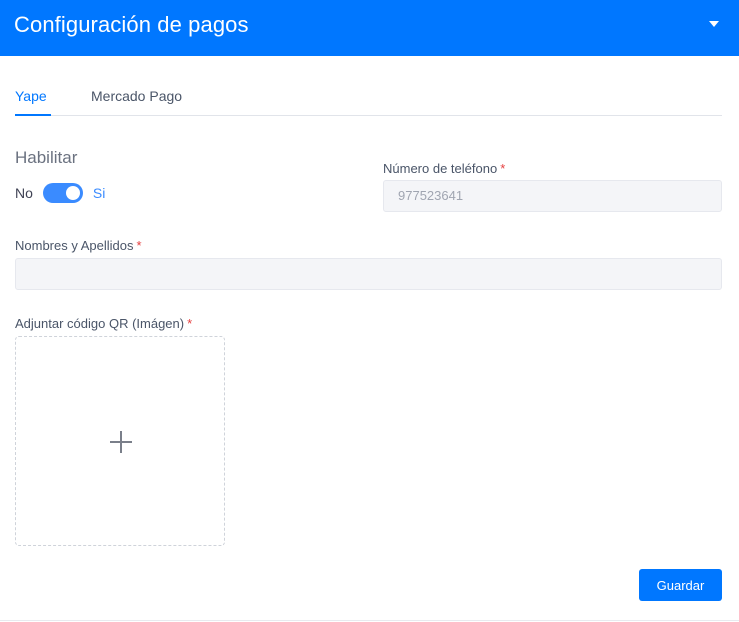 This screenshot has height=622, width=739. Describe the element at coordinates (552, 196) in the screenshot. I see `phone-field: 977523641` at that location.